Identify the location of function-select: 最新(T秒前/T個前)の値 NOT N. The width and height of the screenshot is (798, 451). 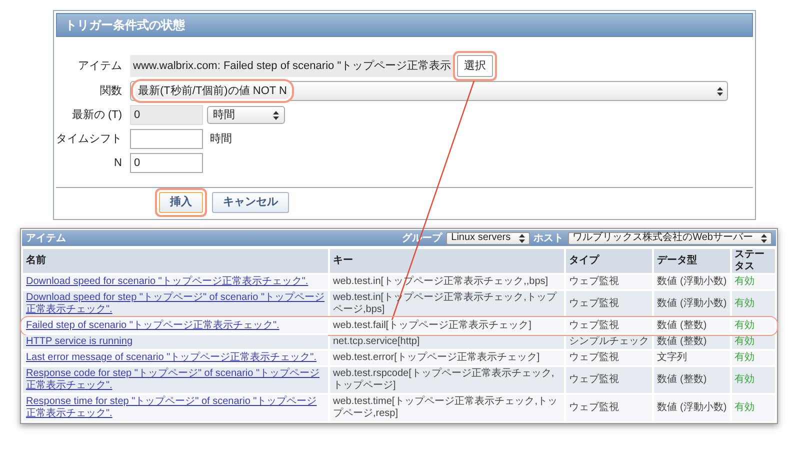
(429, 91).